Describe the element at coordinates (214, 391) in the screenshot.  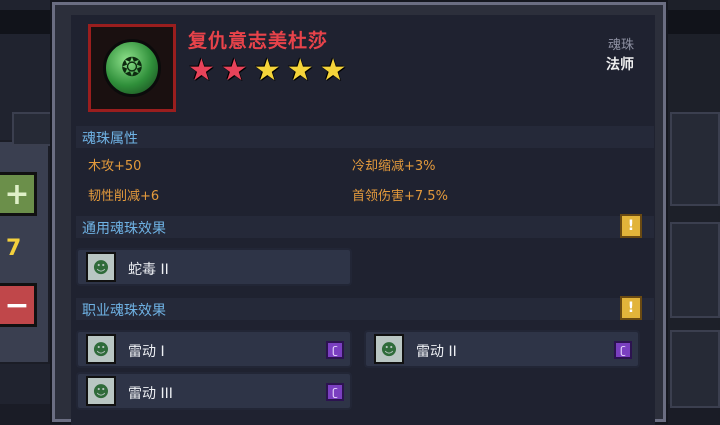
I see `effect-item-thunder-3: ☻ 雷动 III ʗ` at that location.